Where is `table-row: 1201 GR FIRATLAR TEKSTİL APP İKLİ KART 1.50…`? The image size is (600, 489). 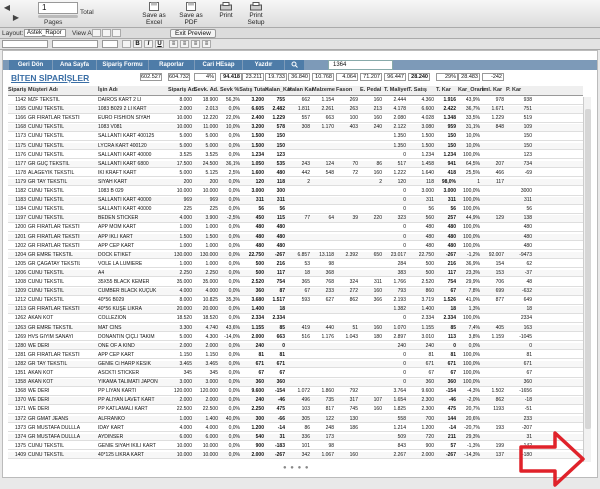 table-row: 1201 GR FIRATLAR TEKSTİL APP İKLİ KART 1.50… is located at coordinates (295, 237).